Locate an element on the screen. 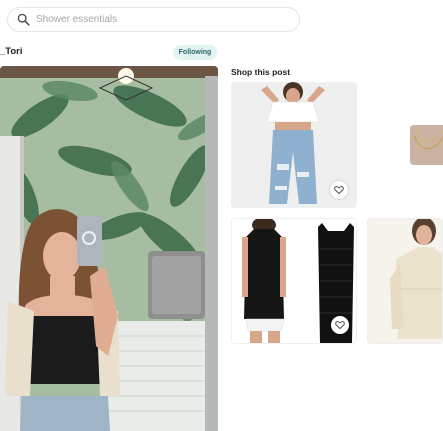 Image resolution: width=443 pixels, height=431 pixels. search-bar is located at coordinates (153, 19).